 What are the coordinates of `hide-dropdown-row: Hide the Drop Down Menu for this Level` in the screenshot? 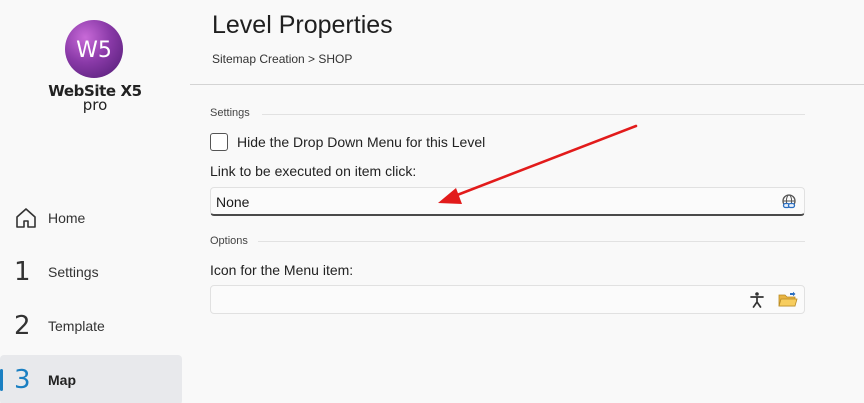 It's located at (347, 142).